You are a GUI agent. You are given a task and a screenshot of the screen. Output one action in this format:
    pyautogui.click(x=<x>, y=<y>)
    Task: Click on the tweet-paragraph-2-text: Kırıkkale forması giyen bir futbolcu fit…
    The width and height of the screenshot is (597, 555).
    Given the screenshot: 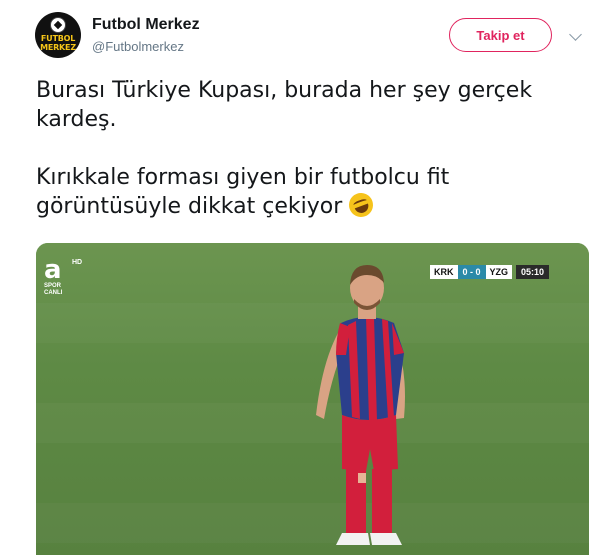 What is the action you would take?
    pyautogui.click(x=243, y=192)
    